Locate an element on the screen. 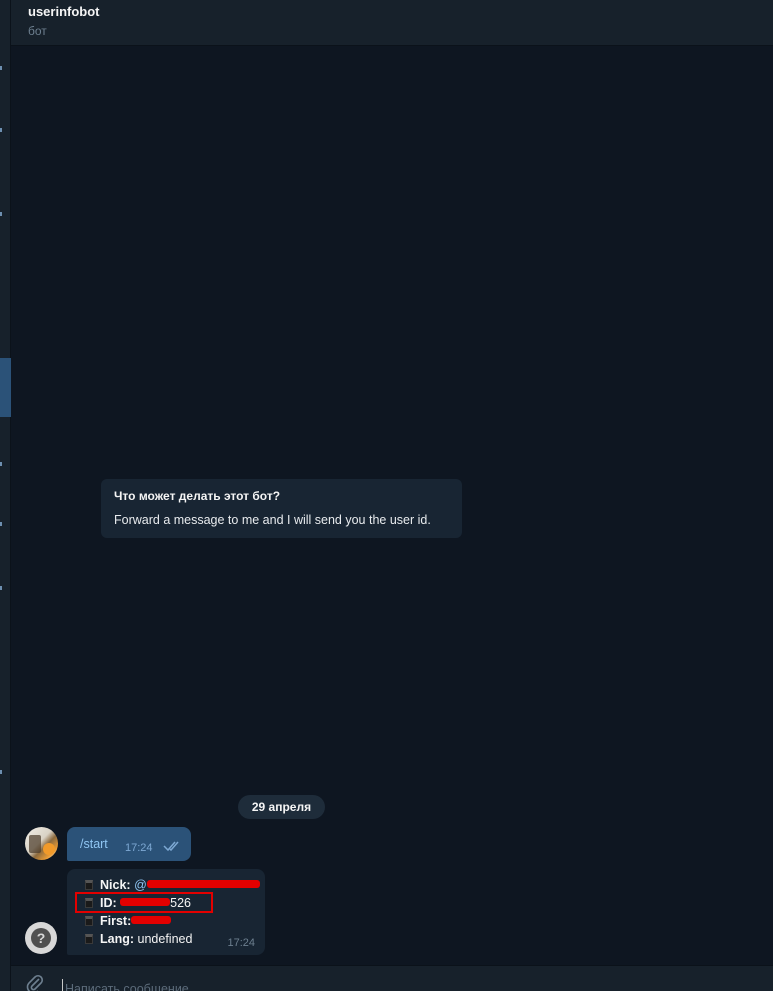  chat-list-edge is located at coordinates (5, 495).